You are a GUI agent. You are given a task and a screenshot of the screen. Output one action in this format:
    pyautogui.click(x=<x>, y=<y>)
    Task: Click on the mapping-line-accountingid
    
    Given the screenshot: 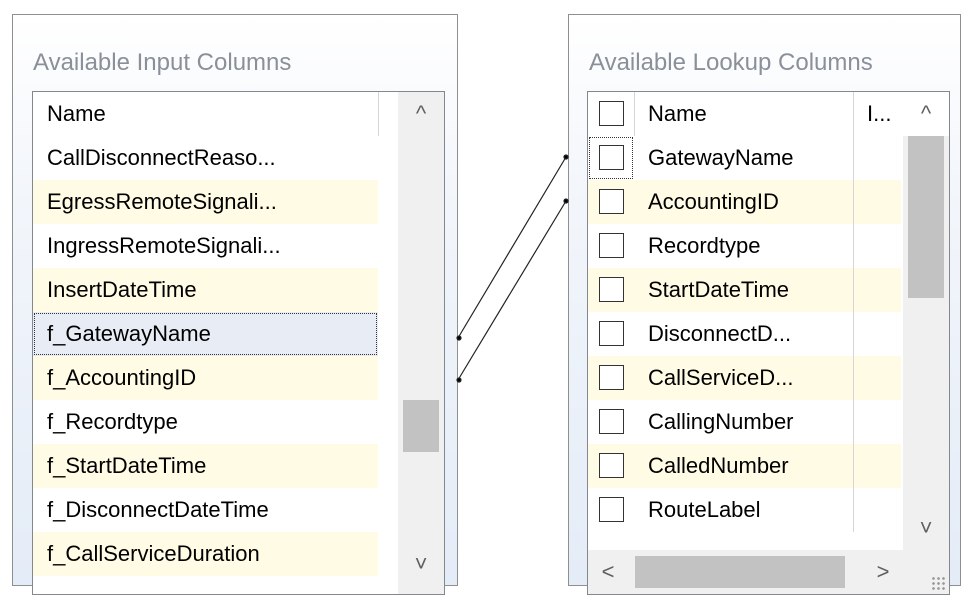 What is the action you would take?
    pyautogui.click(x=512, y=290)
    